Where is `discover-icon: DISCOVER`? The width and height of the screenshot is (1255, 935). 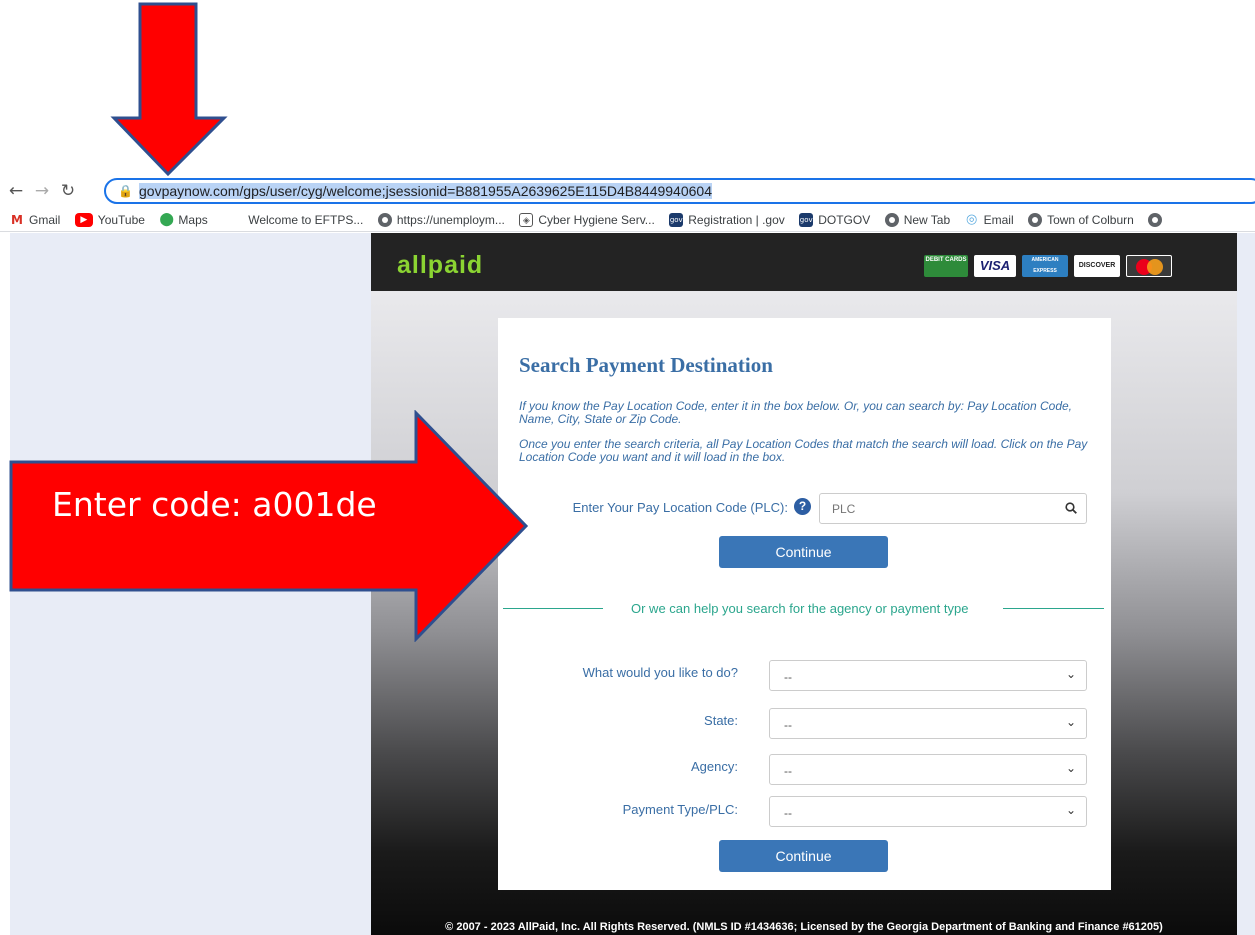
discover-icon: DISCOVER is located at coordinates (1097, 266).